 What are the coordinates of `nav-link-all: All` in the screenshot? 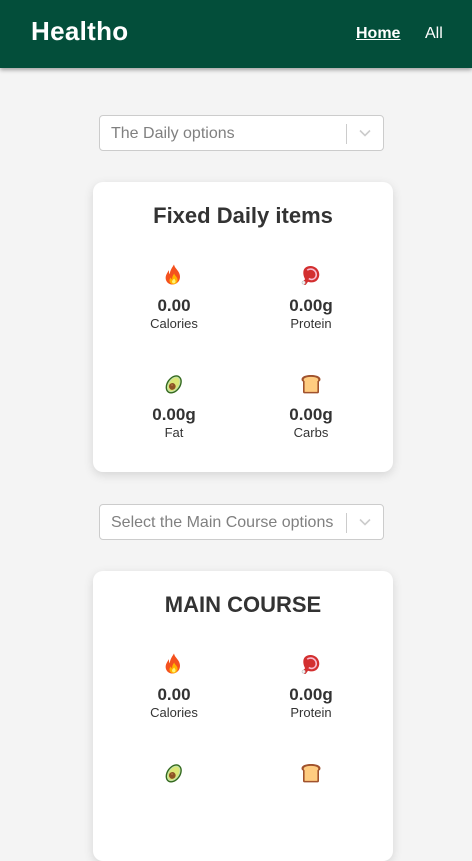 It's located at (434, 34).